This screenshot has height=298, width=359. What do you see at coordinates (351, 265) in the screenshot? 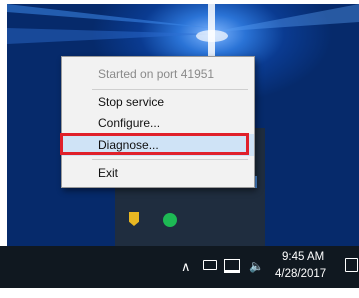
I see `notification-icon` at bounding box center [351, 265].